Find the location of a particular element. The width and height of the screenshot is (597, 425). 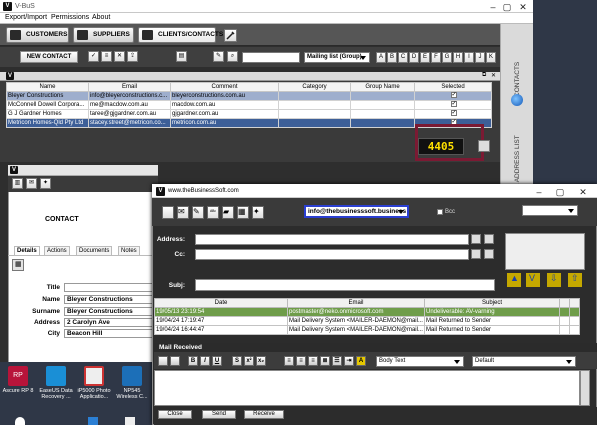

delete-button: ✕ is located at coordinates (119, 56).